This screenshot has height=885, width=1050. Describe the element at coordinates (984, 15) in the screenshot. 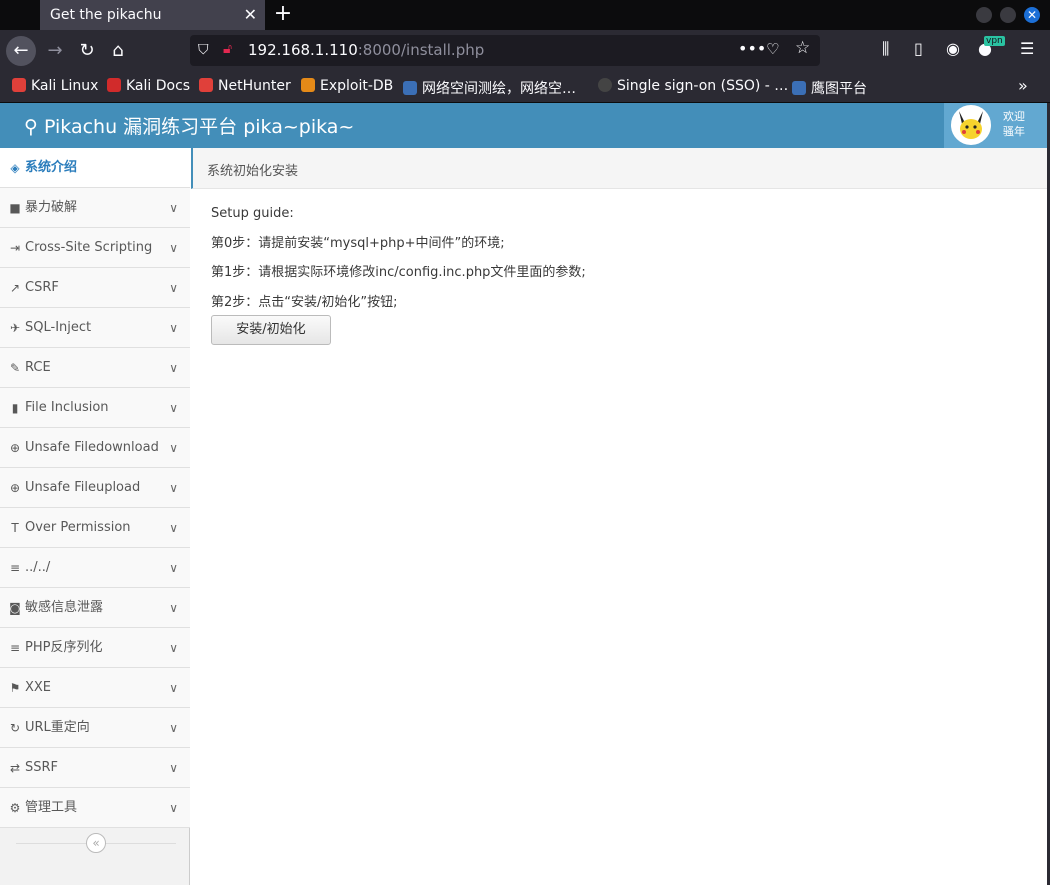

I see `minimize-button` at that location.